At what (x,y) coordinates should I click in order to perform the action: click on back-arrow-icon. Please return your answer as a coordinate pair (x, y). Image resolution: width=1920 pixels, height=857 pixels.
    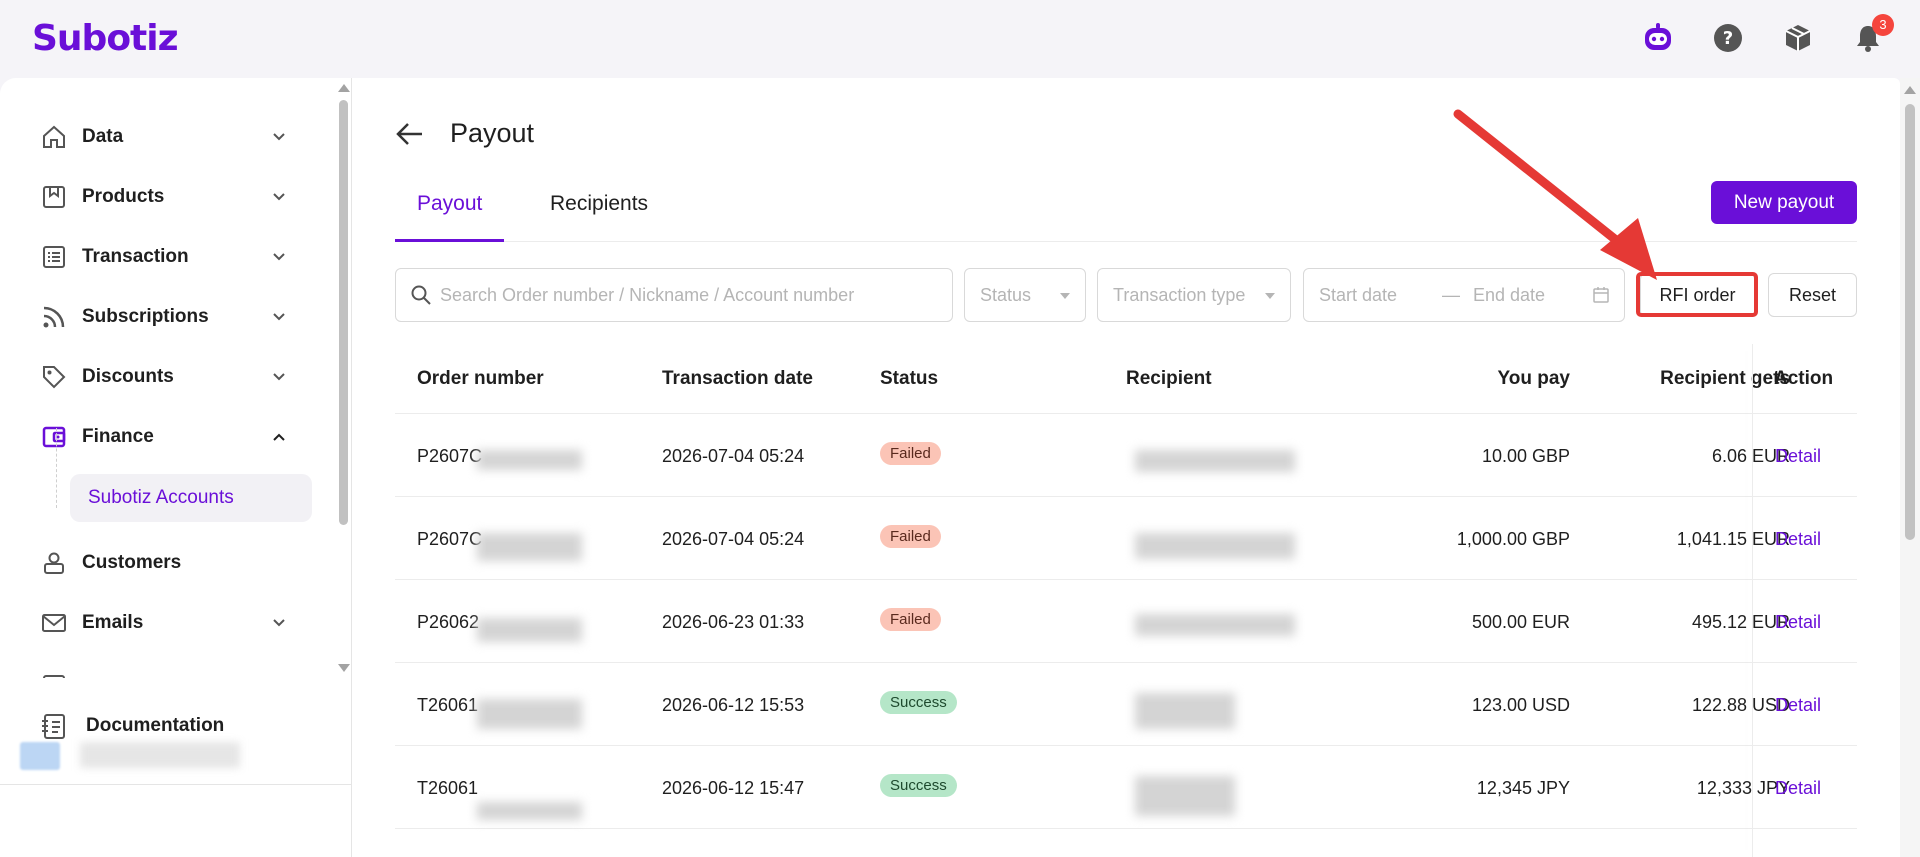
    Looking at the image, I should click on (410, 134).